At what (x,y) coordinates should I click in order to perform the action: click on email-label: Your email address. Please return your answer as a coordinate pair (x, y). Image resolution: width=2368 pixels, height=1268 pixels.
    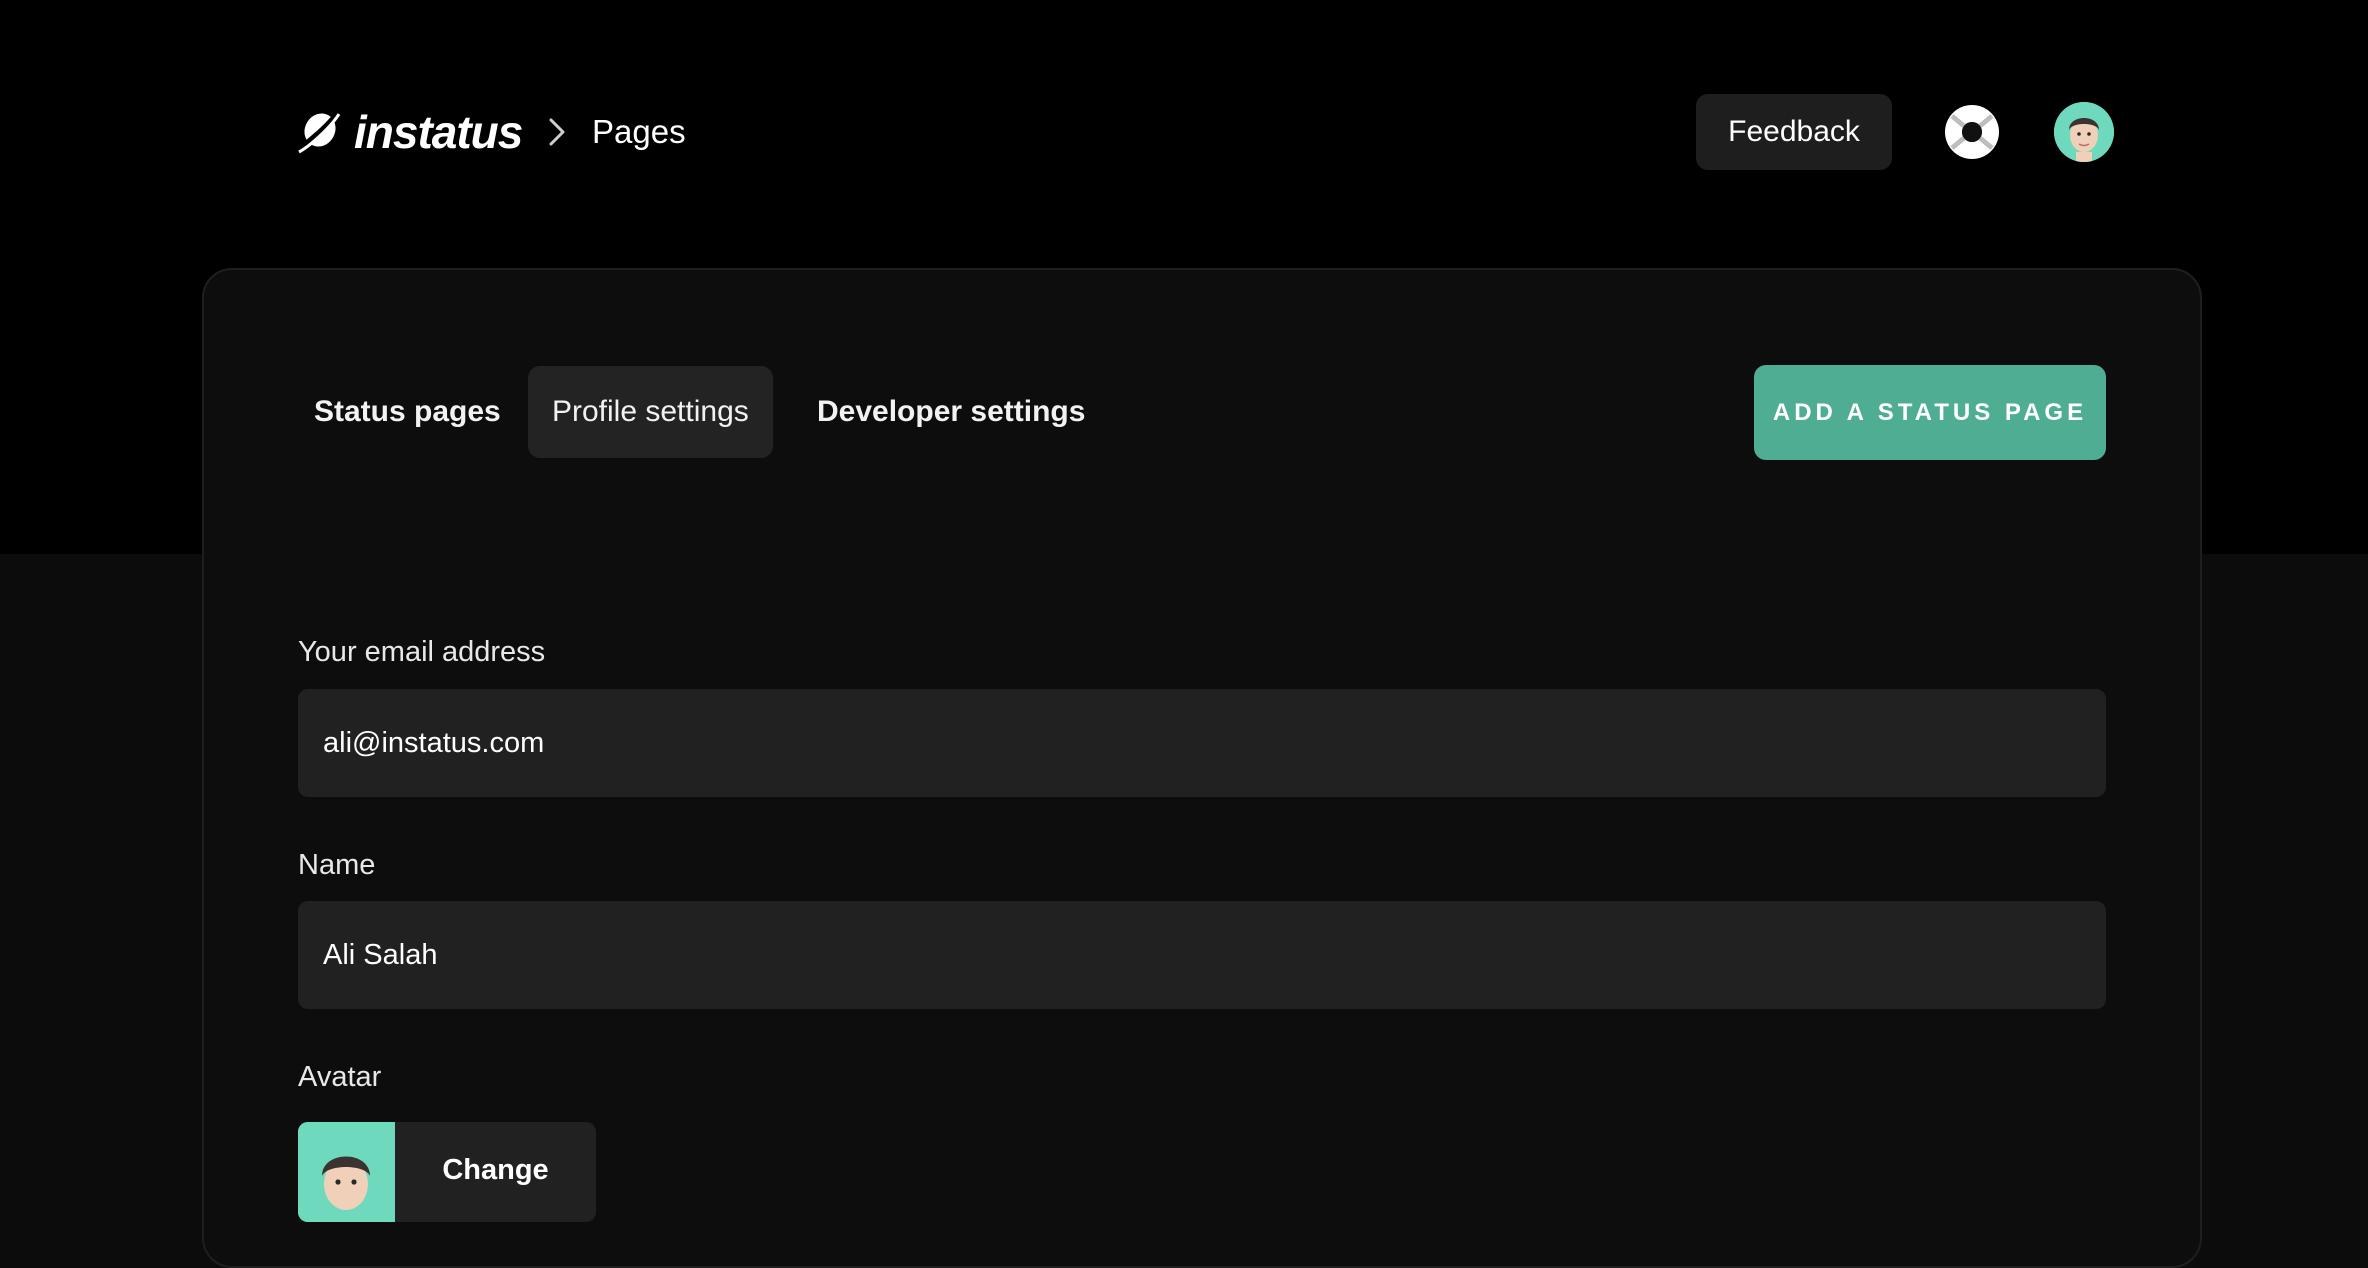
    Looking at the image, I should click on (422, 652).